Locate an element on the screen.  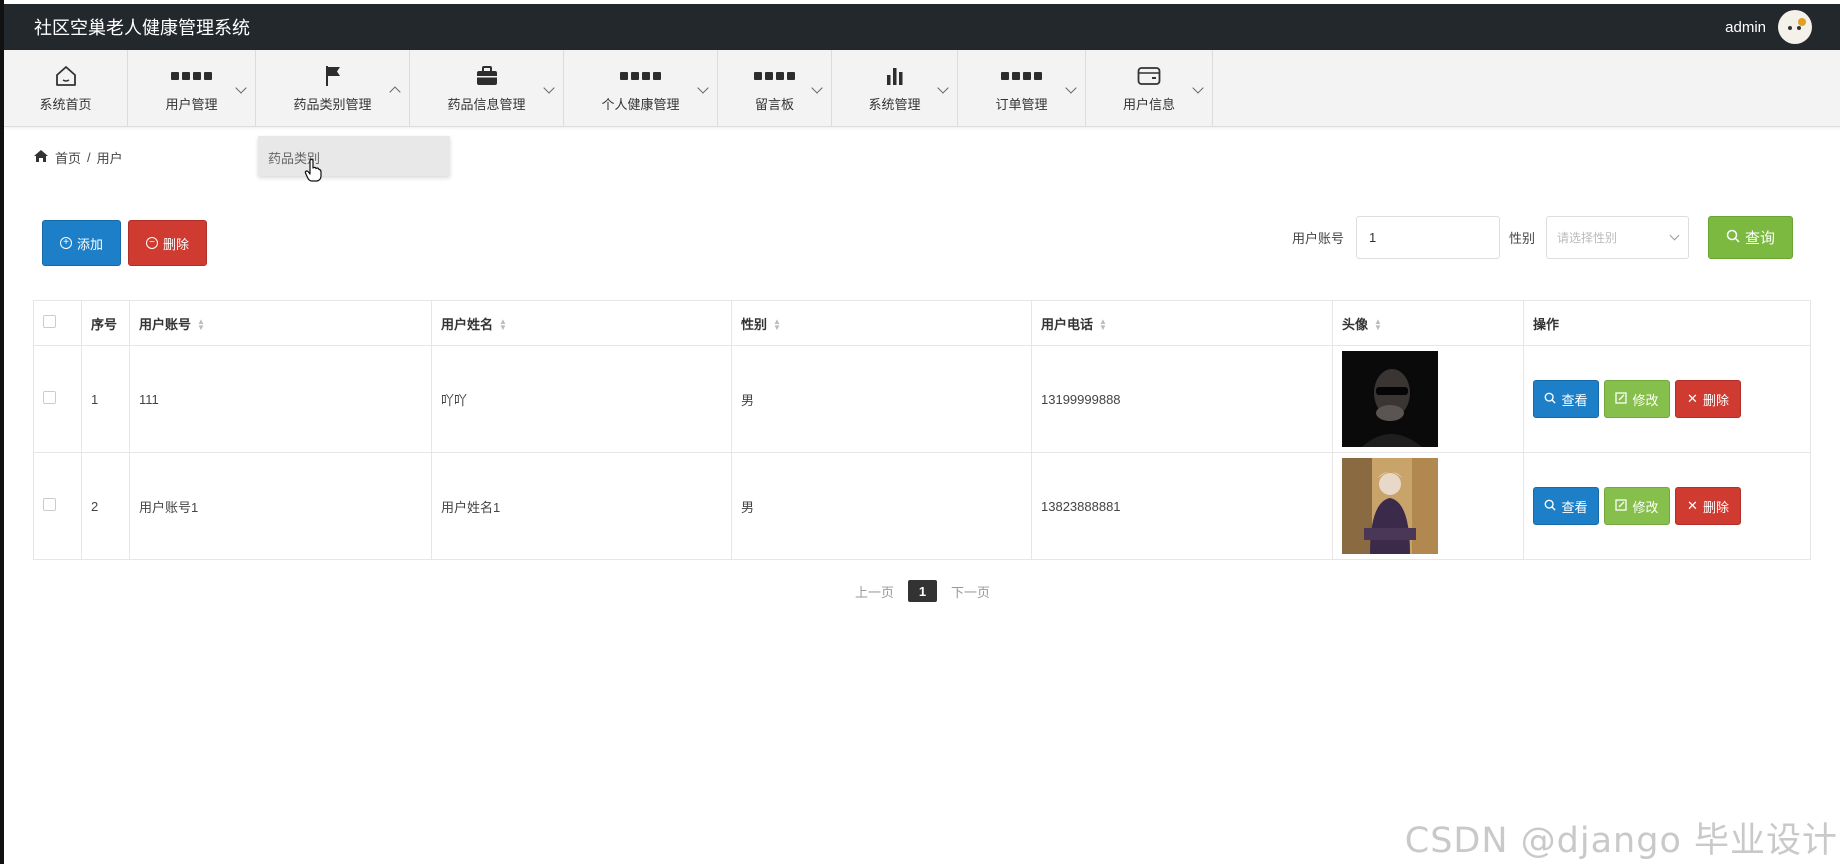
avatar-eye is located at coordinates (1790, 28).